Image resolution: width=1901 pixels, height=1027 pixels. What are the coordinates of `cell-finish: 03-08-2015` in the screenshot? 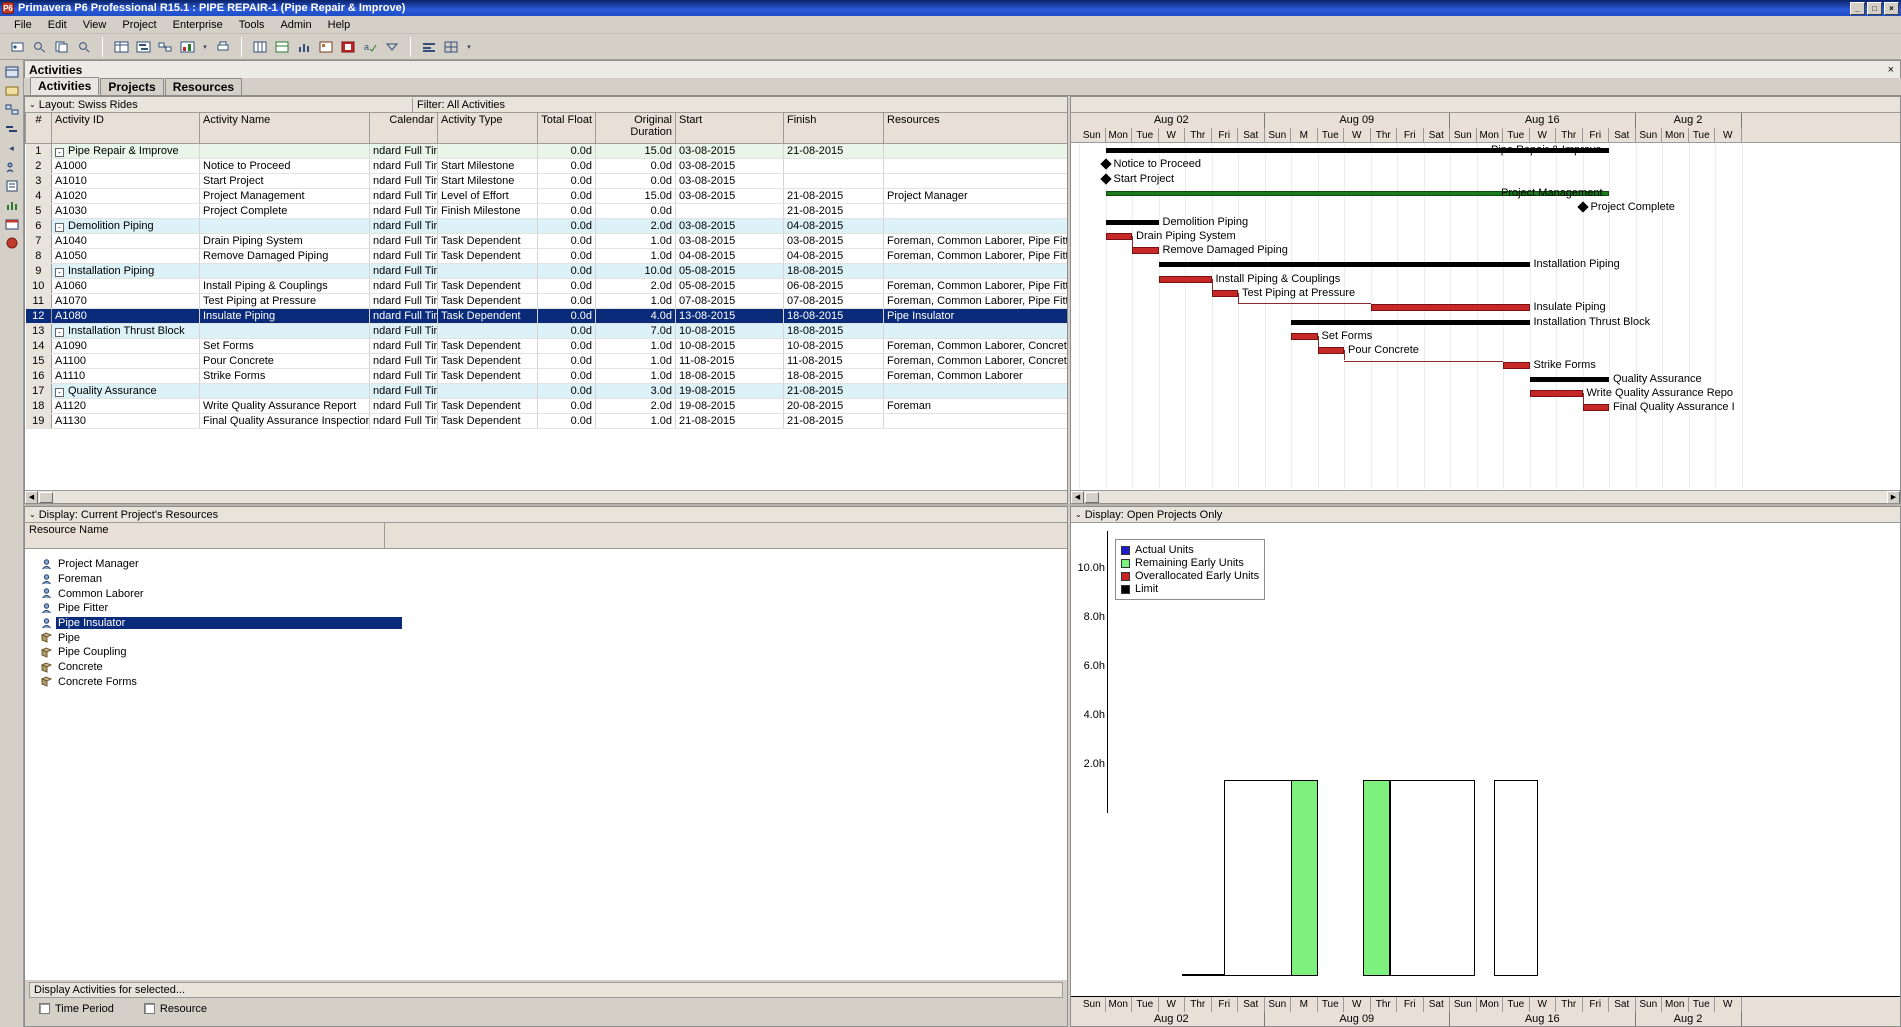 It's located at (833, 241).